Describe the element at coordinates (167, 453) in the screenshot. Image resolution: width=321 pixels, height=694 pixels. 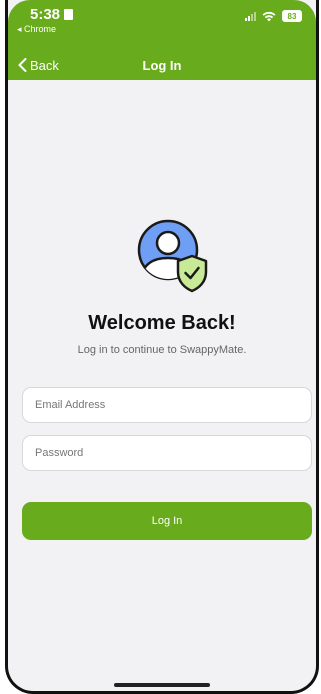
I see `password-field` at that location.